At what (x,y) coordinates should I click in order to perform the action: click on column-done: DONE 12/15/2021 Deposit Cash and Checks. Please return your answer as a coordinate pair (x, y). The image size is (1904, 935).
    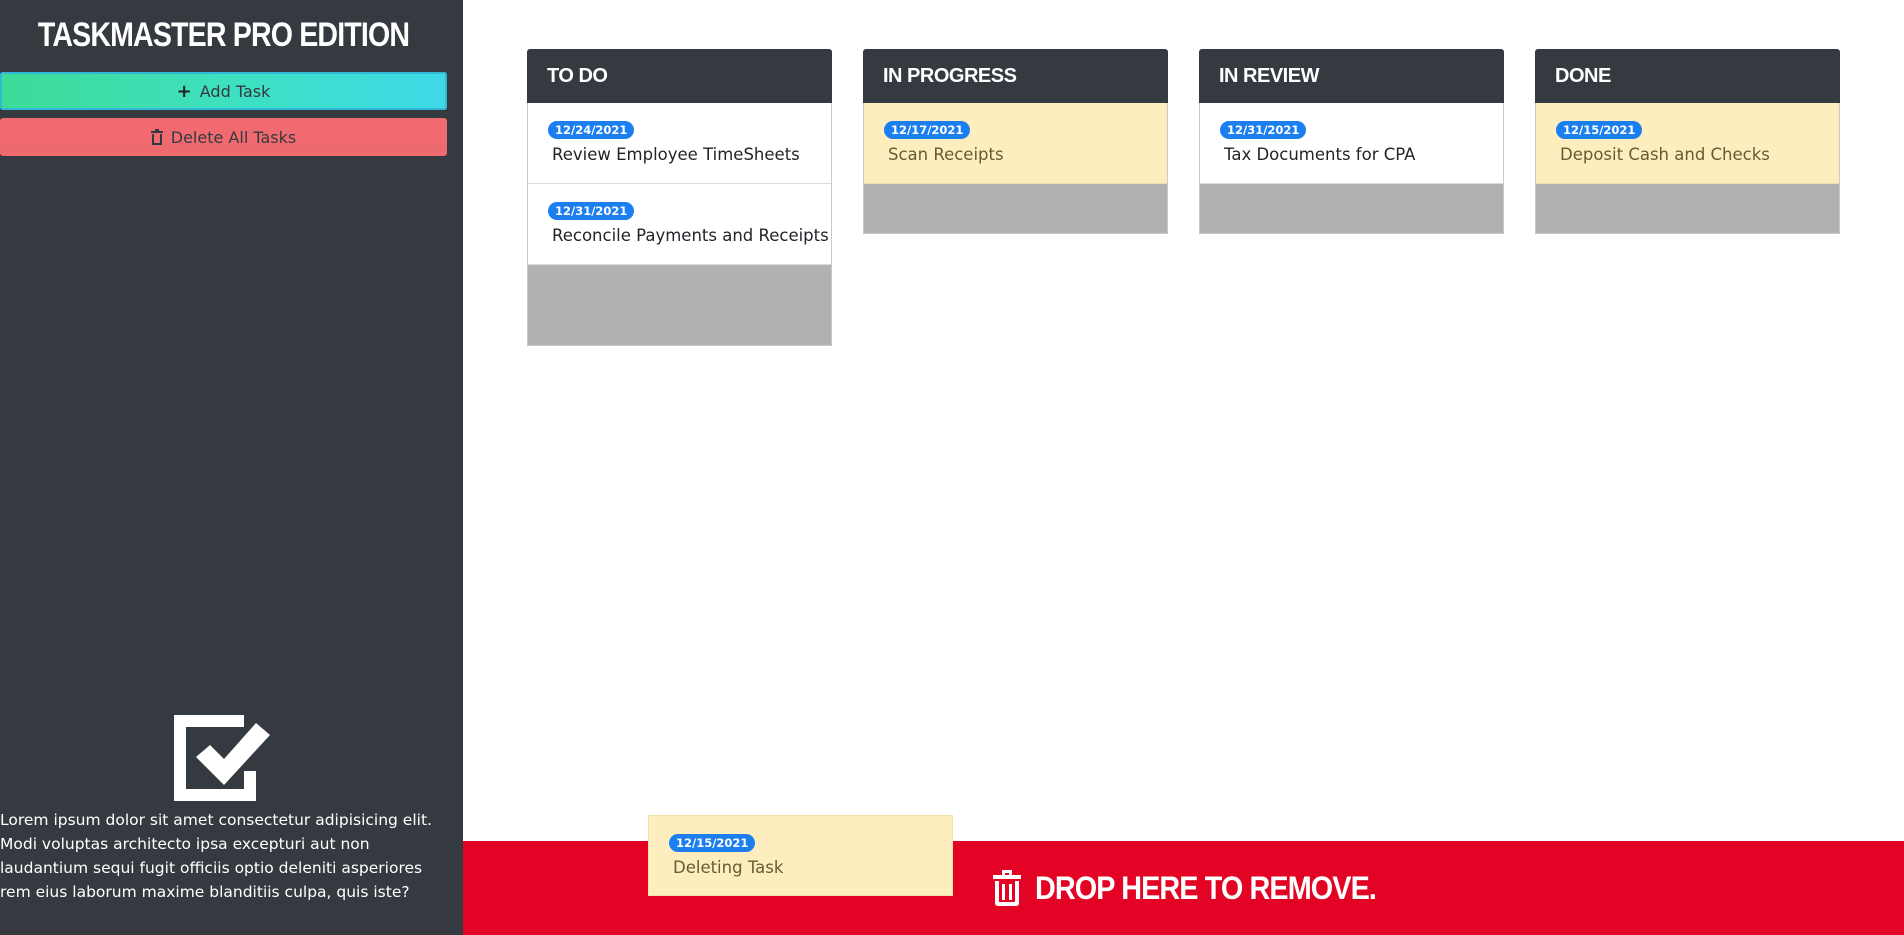
    Looking at the image, I should click on (1687, 141).